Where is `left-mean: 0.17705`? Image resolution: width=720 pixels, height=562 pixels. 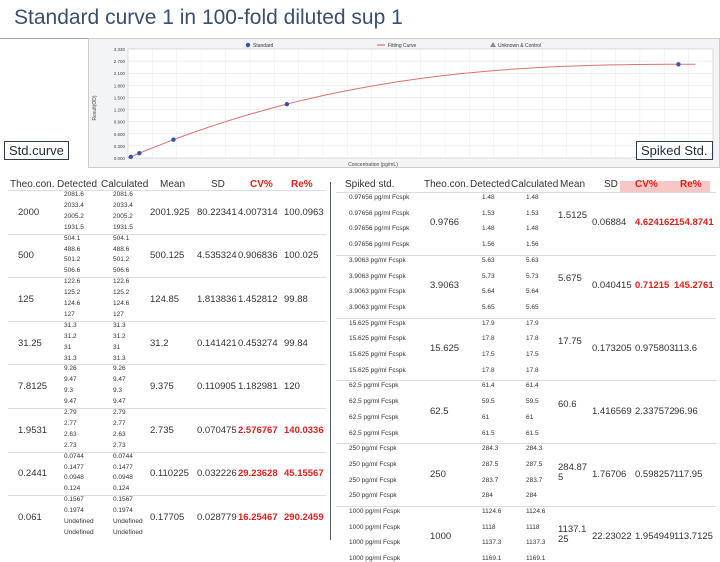 left-mean: 0.17705 is located at coordinates (167, 517).